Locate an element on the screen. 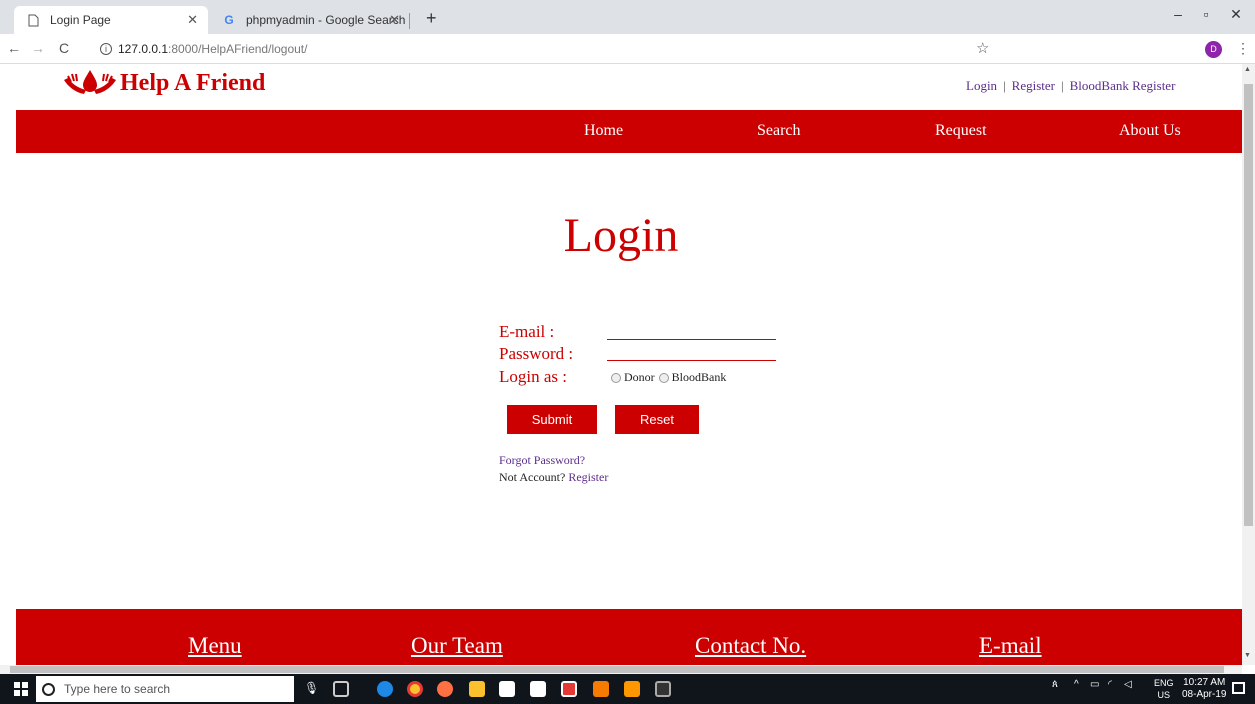 This screenshot has height=704, width=1255. site-footer: Menu Our Team Contact No. E-mail is located at coordinates (629, 637).